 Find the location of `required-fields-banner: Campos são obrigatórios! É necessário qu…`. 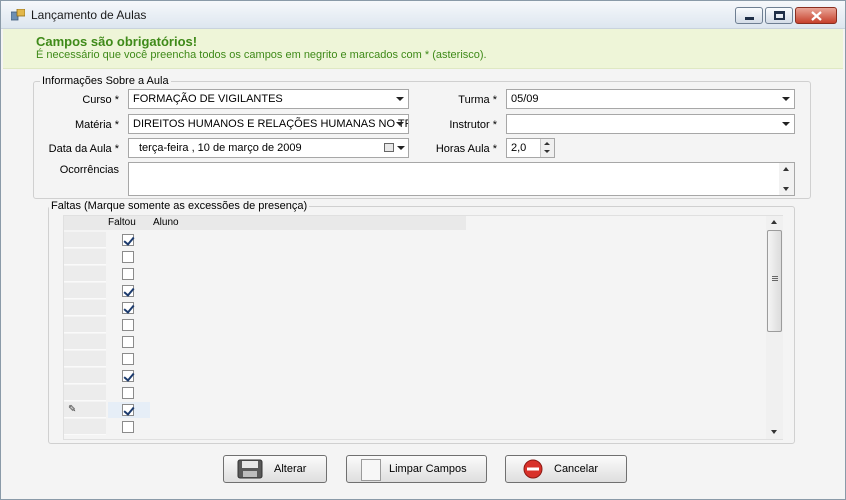

required-fields-banner: Campos são obrigatórios! É necessário qu… is located at coordinates (423, 49).